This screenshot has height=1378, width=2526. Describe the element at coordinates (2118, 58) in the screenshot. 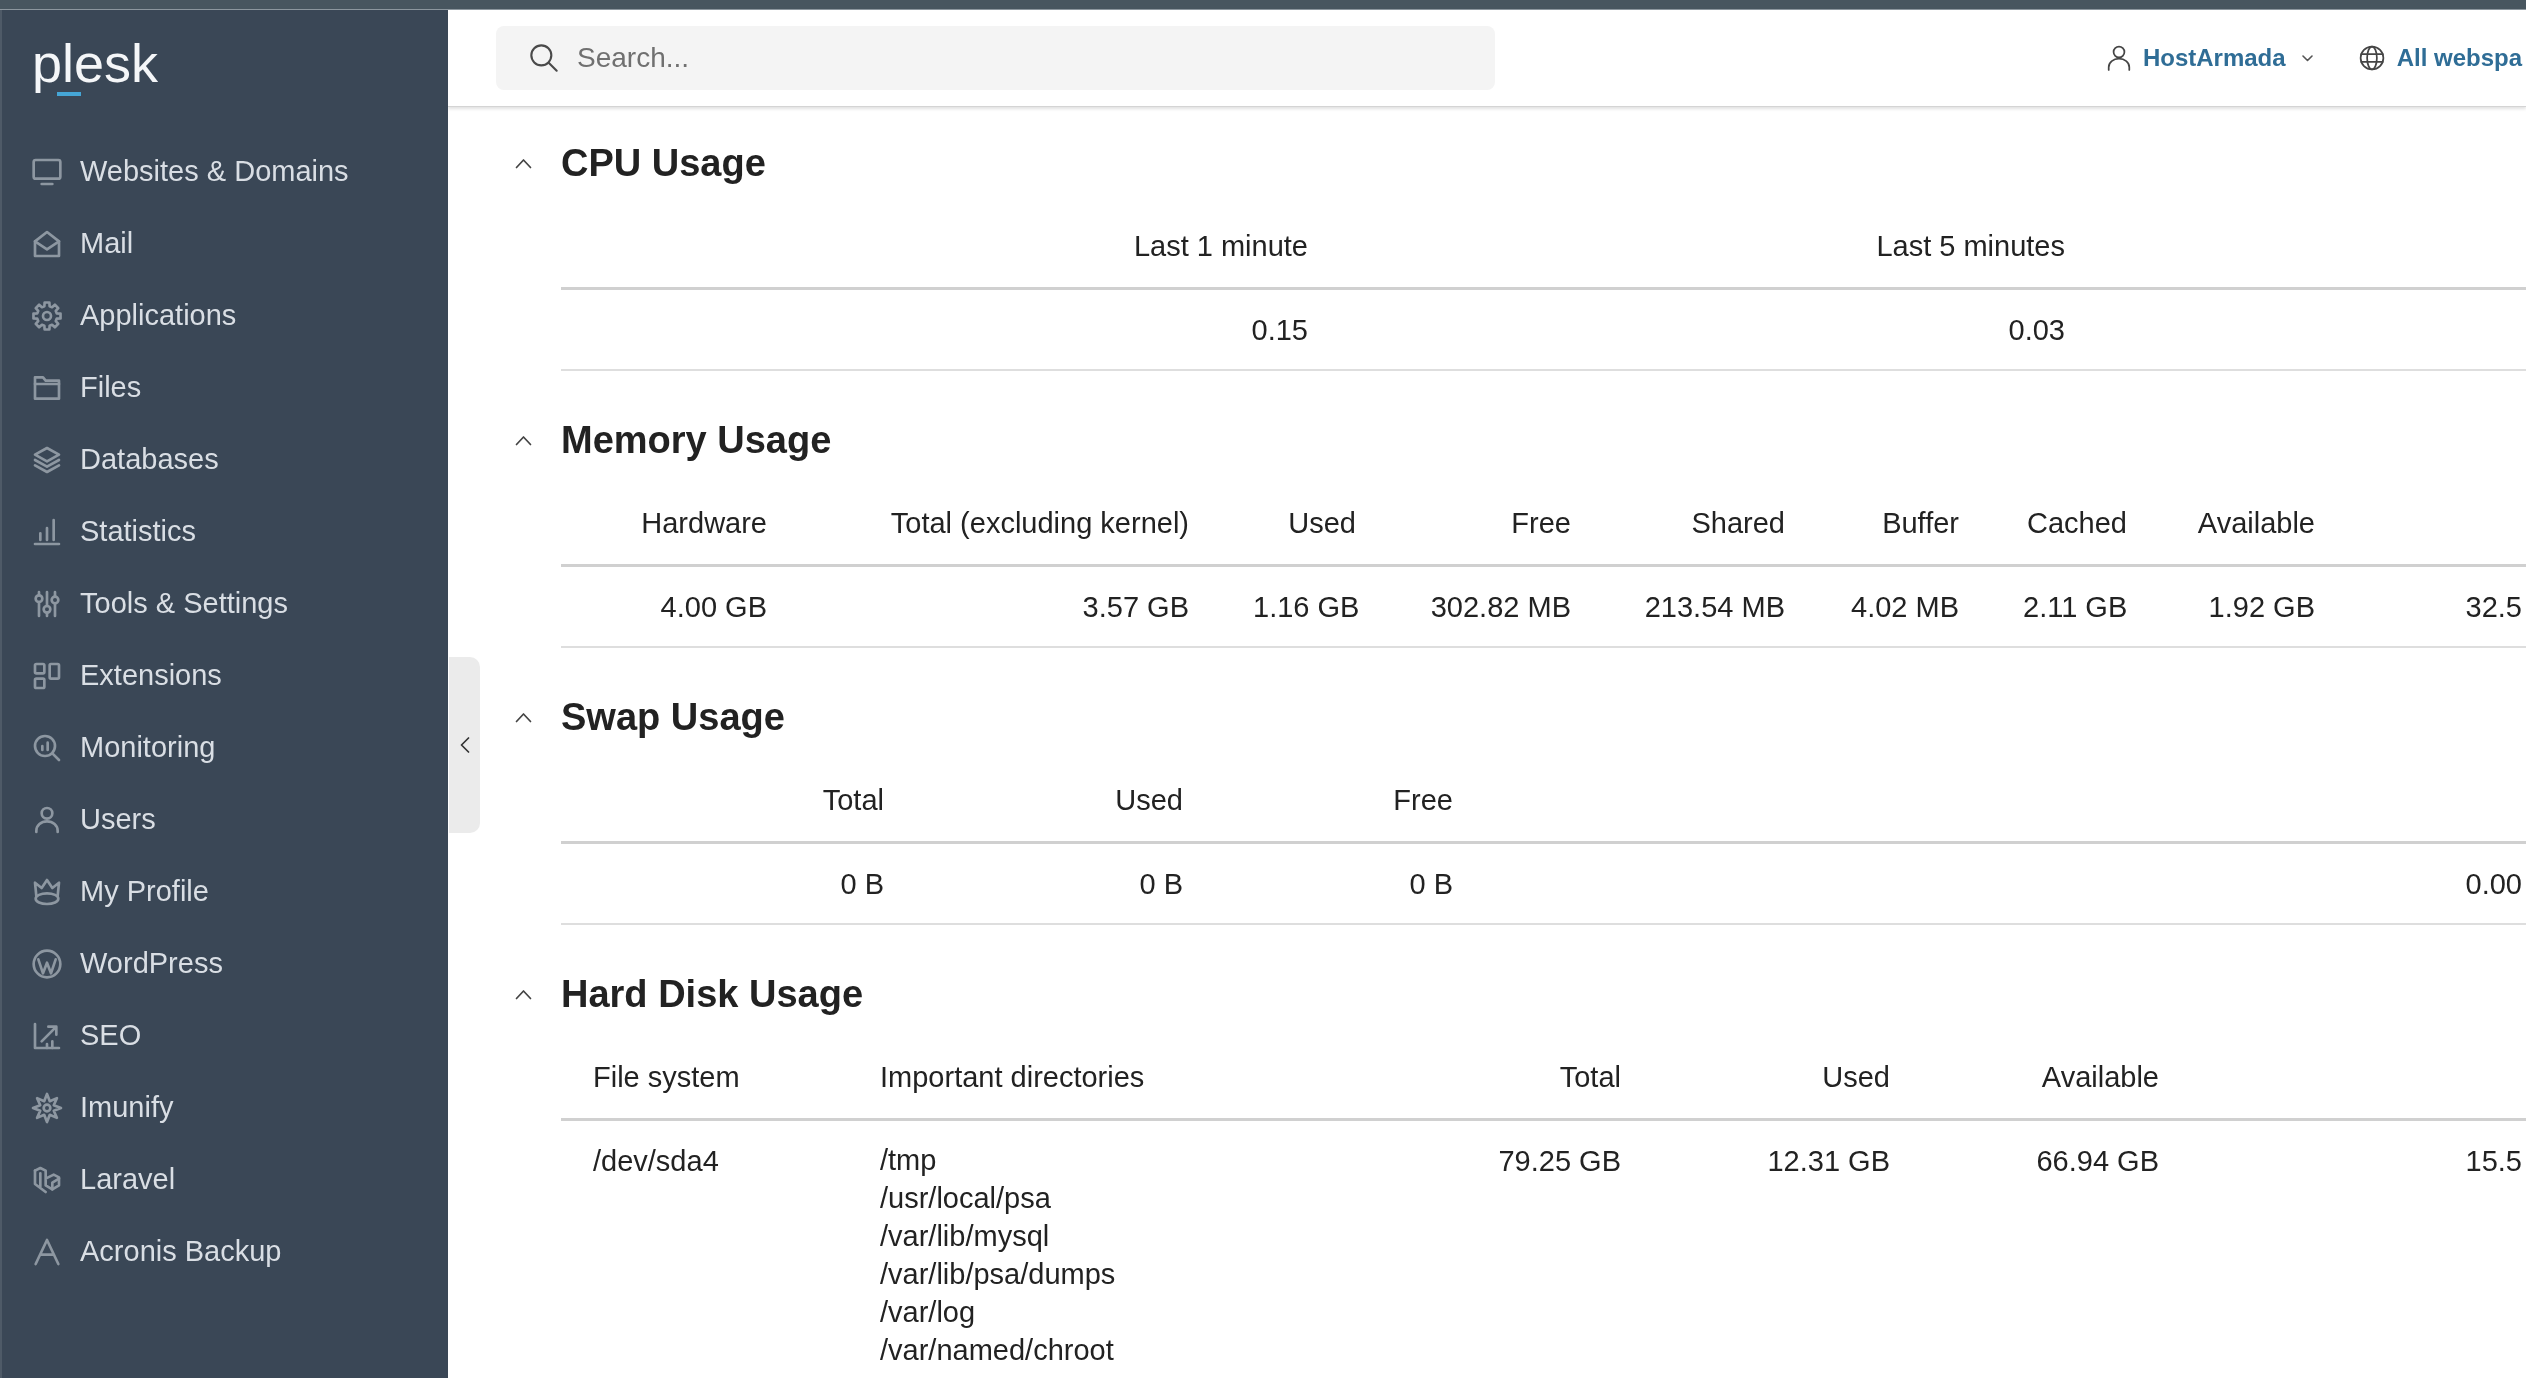

I see `user-icon` at that location.